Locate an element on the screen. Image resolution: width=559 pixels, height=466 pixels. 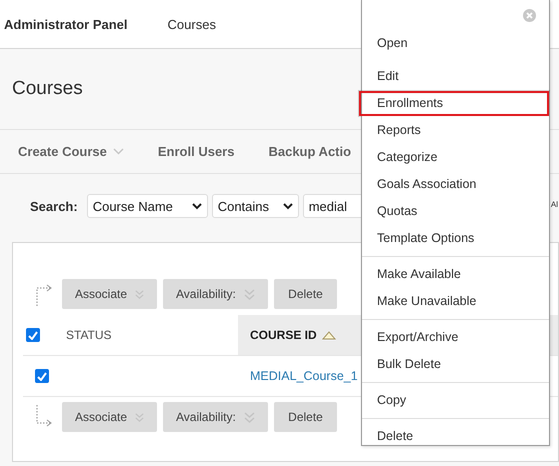
breadcrumb-link: Courses is located at coordinates (192, 24).